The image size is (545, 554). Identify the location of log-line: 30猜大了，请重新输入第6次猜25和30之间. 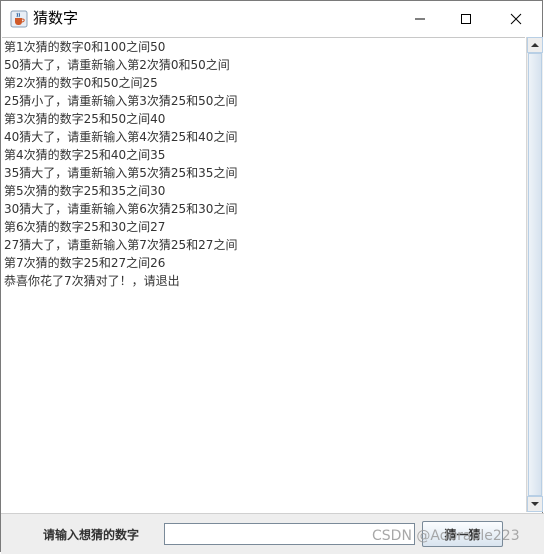
(121, 209).